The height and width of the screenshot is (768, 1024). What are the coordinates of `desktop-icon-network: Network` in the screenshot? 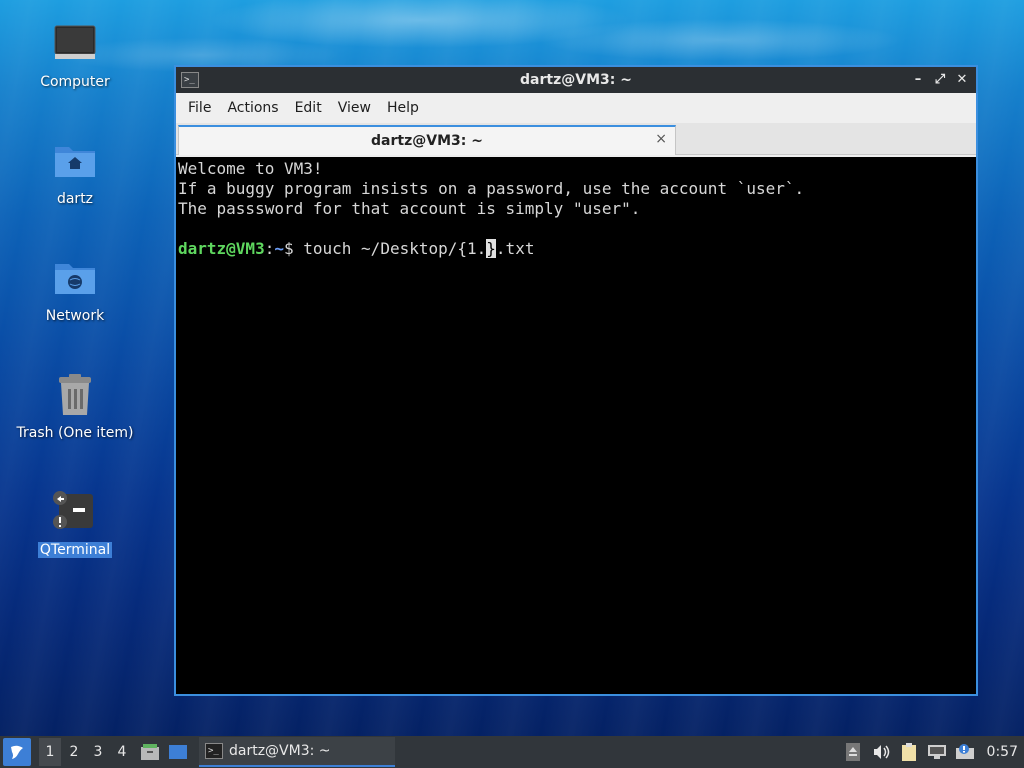 It's located at (75, 289).